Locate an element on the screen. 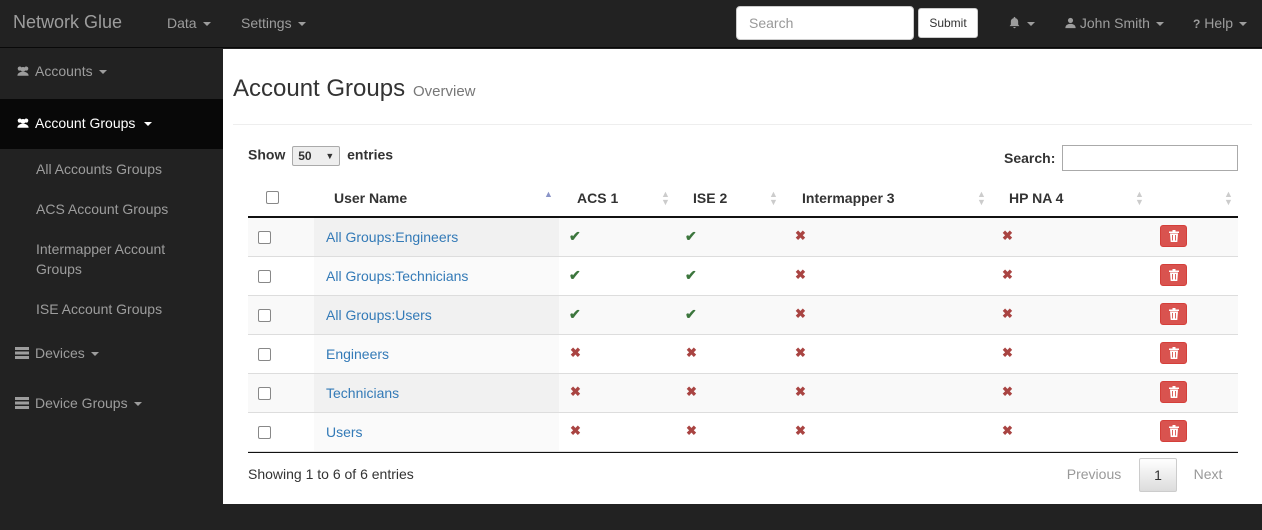 Image resolution: width=1262 pixels, height=530 pixels. settings-menu: Settings is located at coordinates (273, 23).